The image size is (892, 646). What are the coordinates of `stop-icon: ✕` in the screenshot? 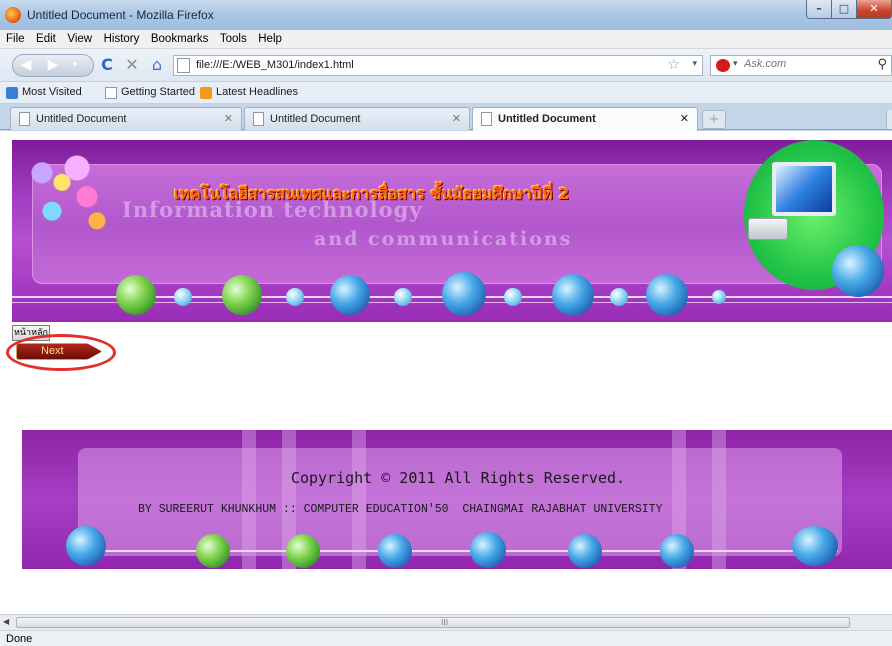 It's located at (132, 65).